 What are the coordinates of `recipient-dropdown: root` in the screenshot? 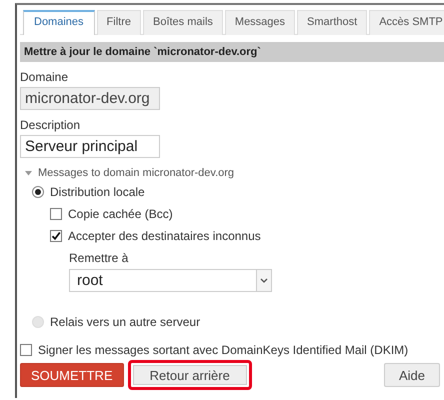 It's located at (170, 280).